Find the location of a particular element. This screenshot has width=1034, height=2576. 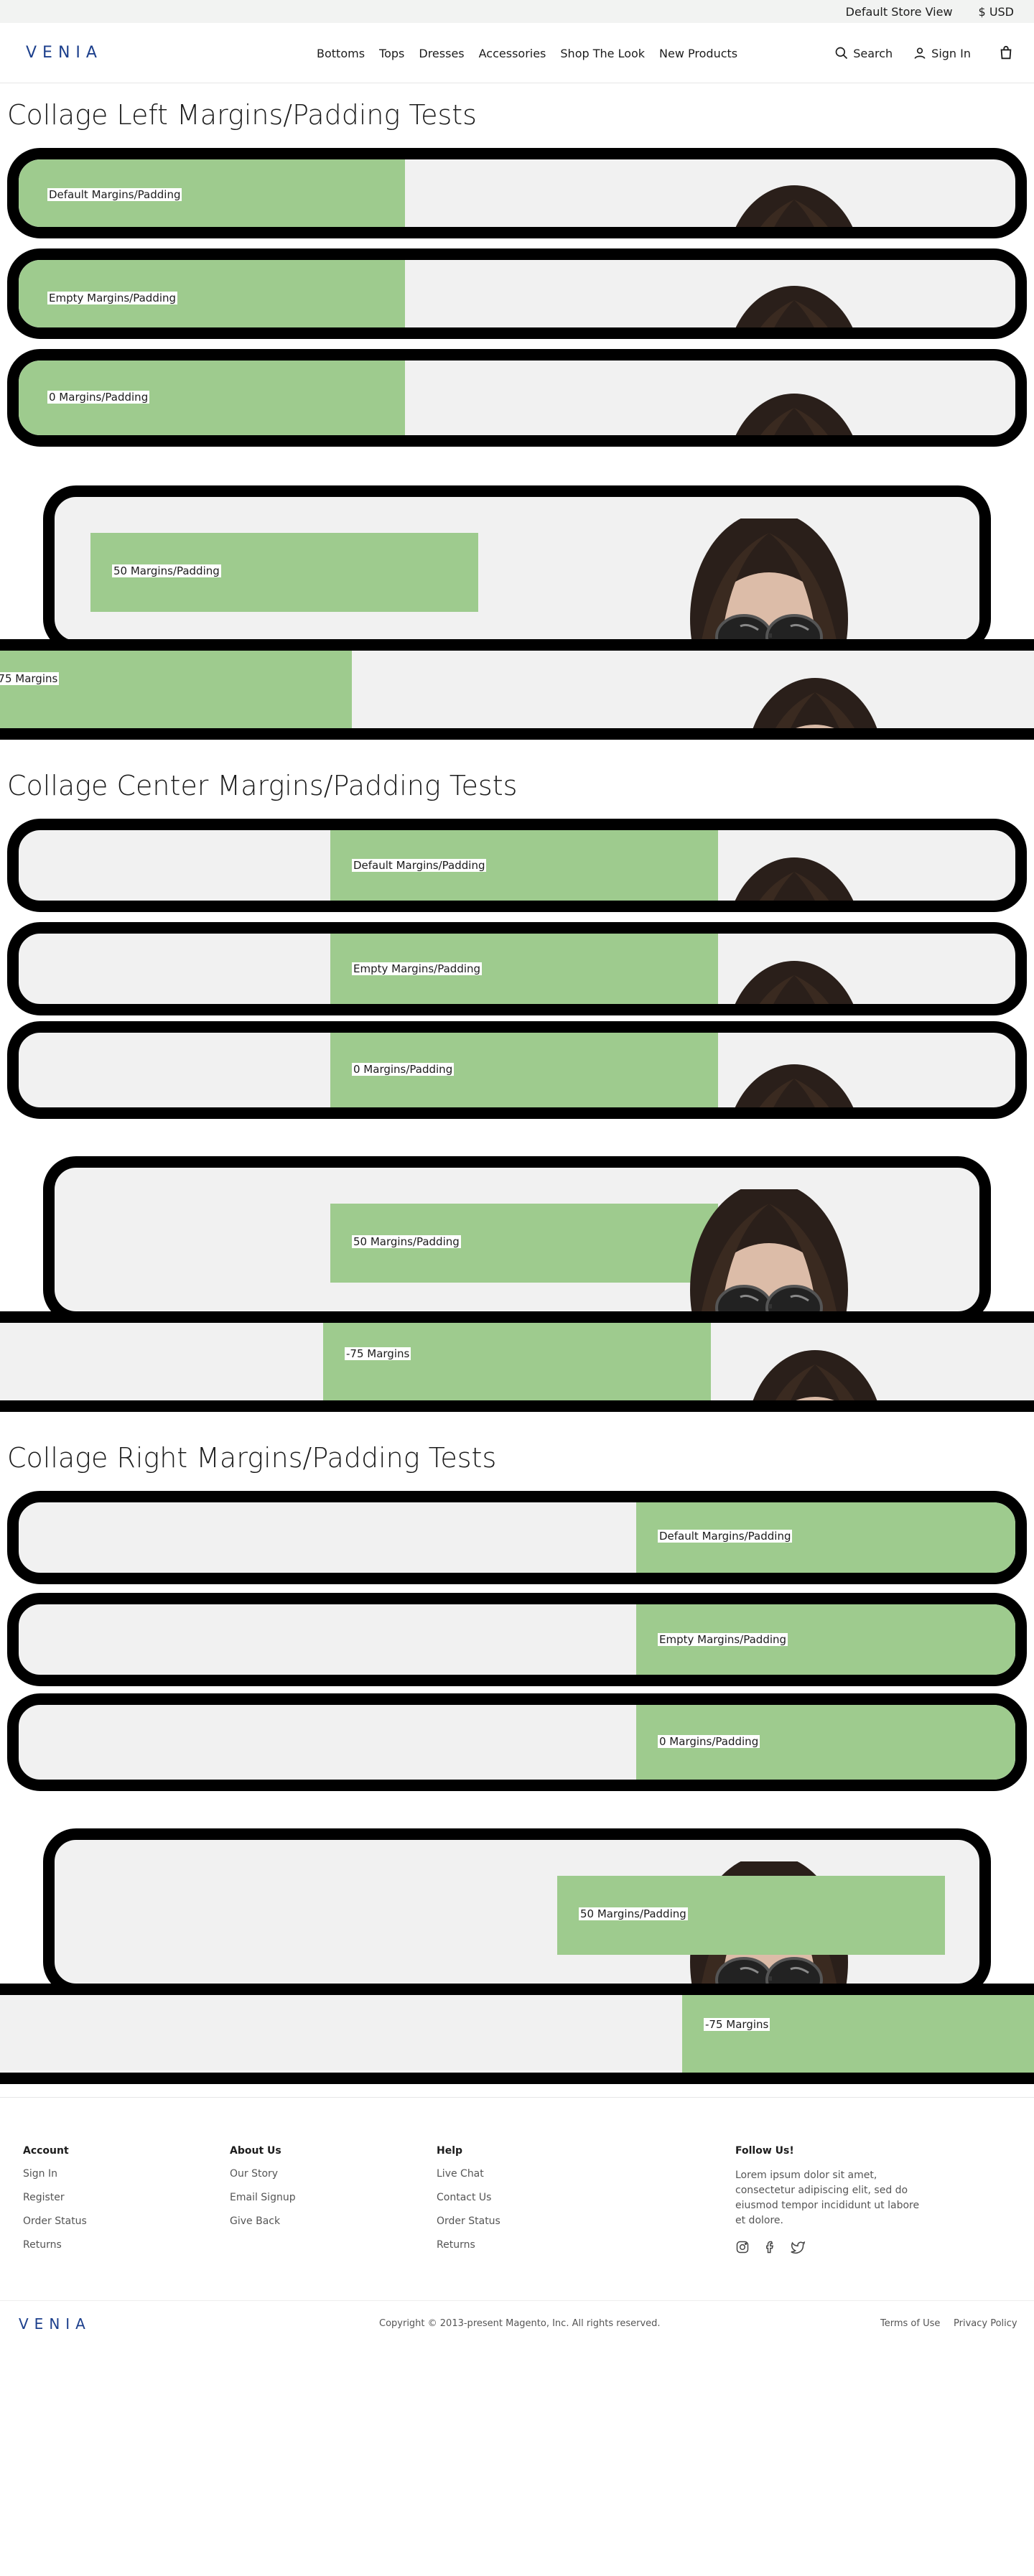

nav-item-shop-the-look: Shop The Look is located at coordinates (602, 53).